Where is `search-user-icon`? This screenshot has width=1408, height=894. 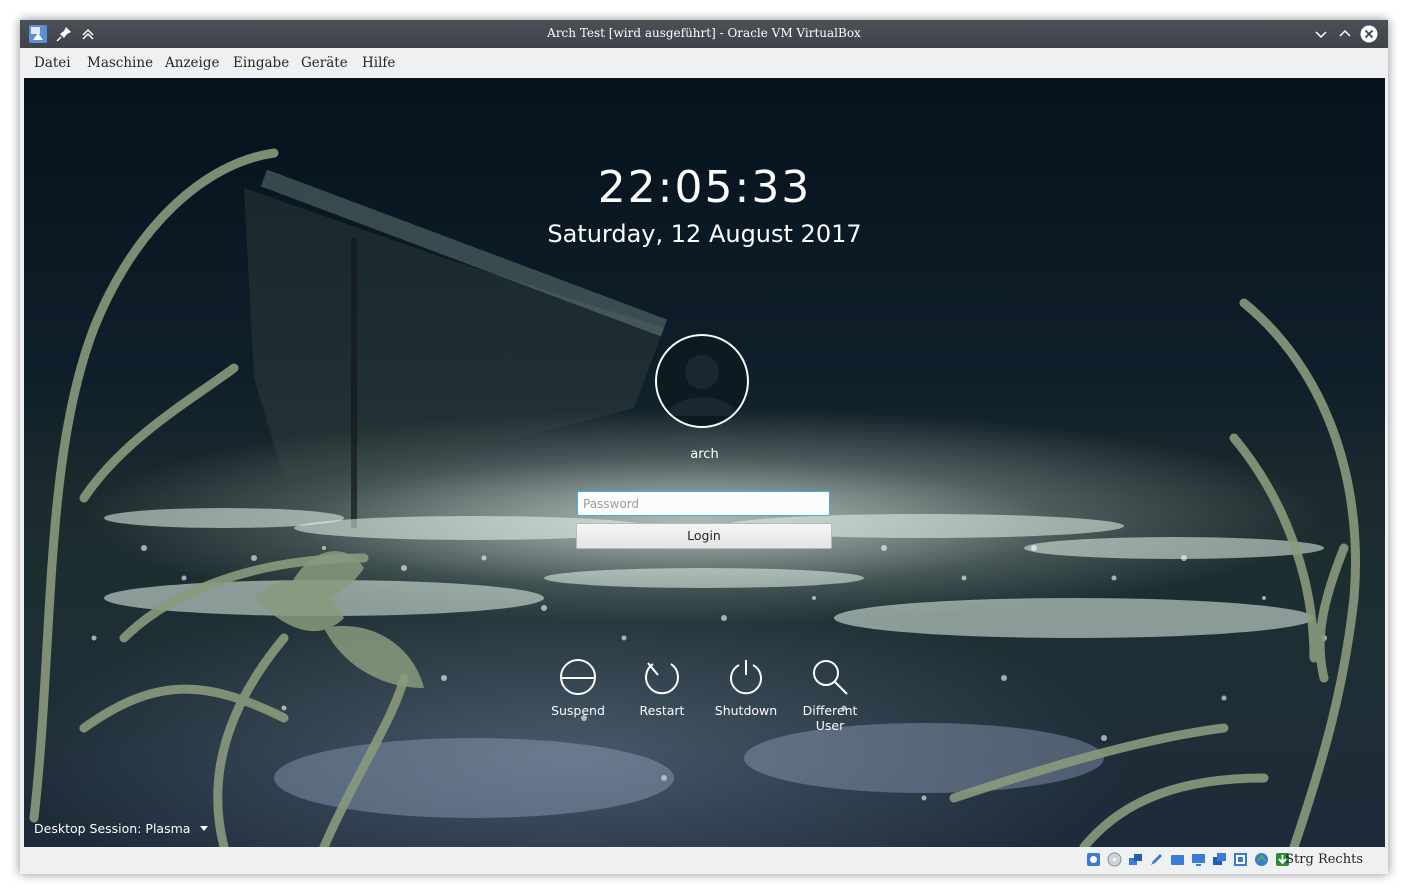
search-user-icon is located at coordinates (830, 677).